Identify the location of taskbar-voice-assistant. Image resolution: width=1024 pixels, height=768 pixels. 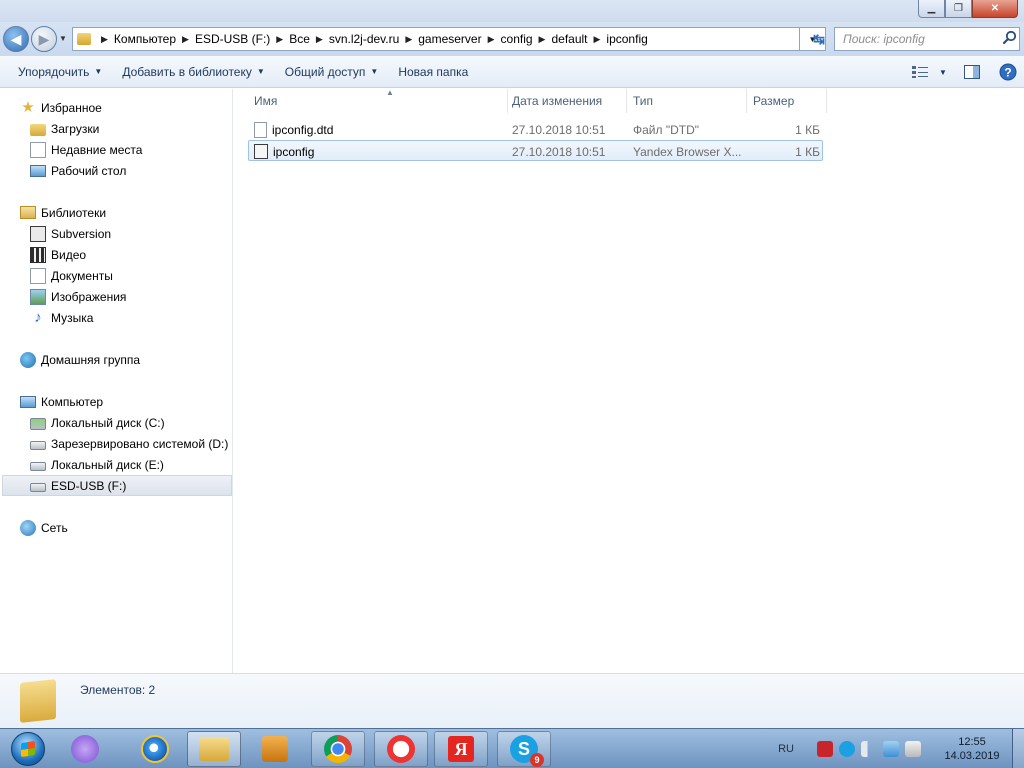
(85, 749).